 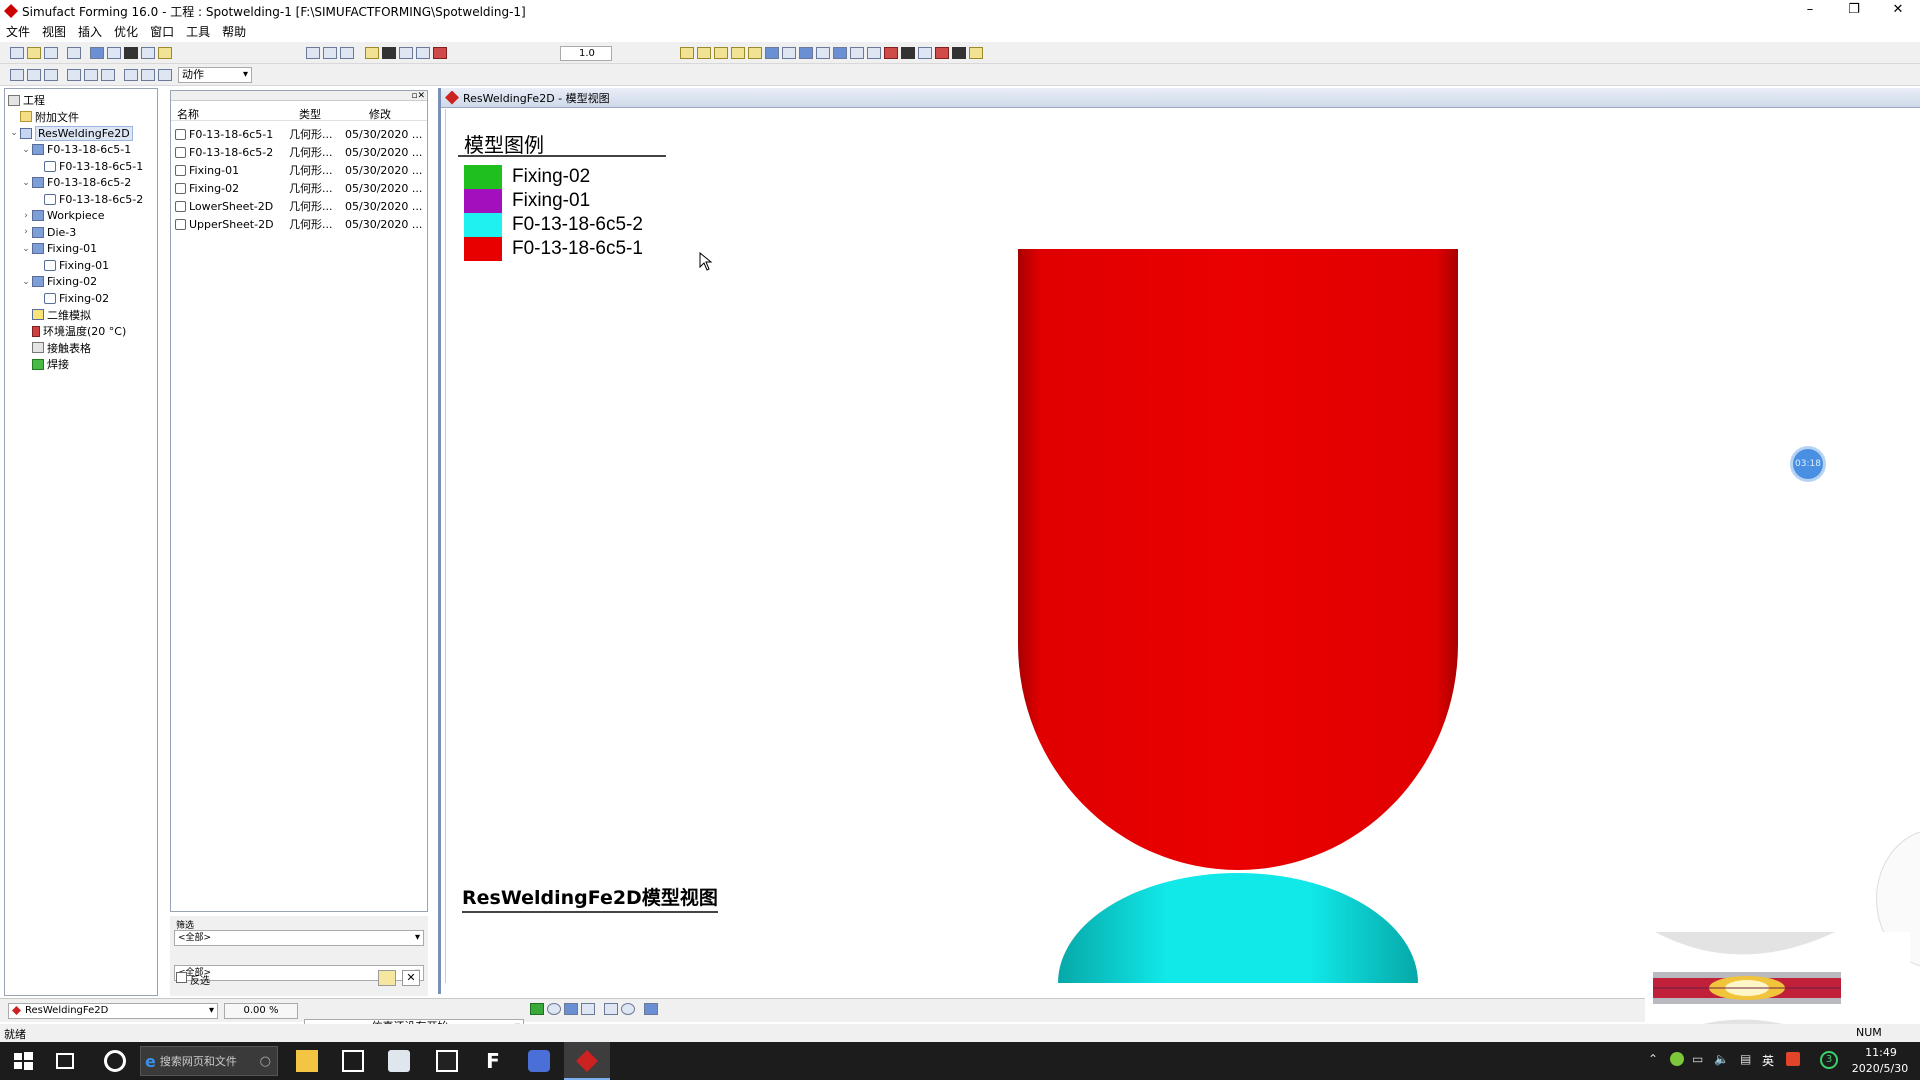 I want to click on f-app-icon: F, so click(x=493, y=1061).